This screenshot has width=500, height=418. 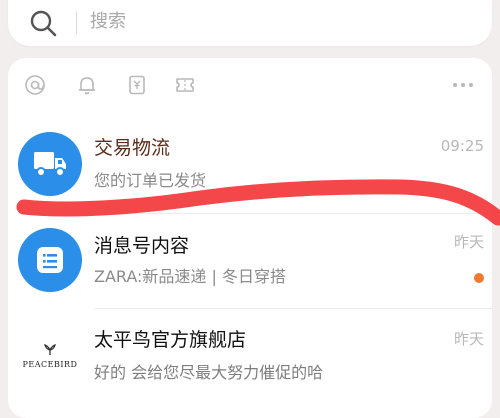 What do you see at coordinates (463, 85) in the screenshot?
I see `more-icon` at bounding box center [463, 85].